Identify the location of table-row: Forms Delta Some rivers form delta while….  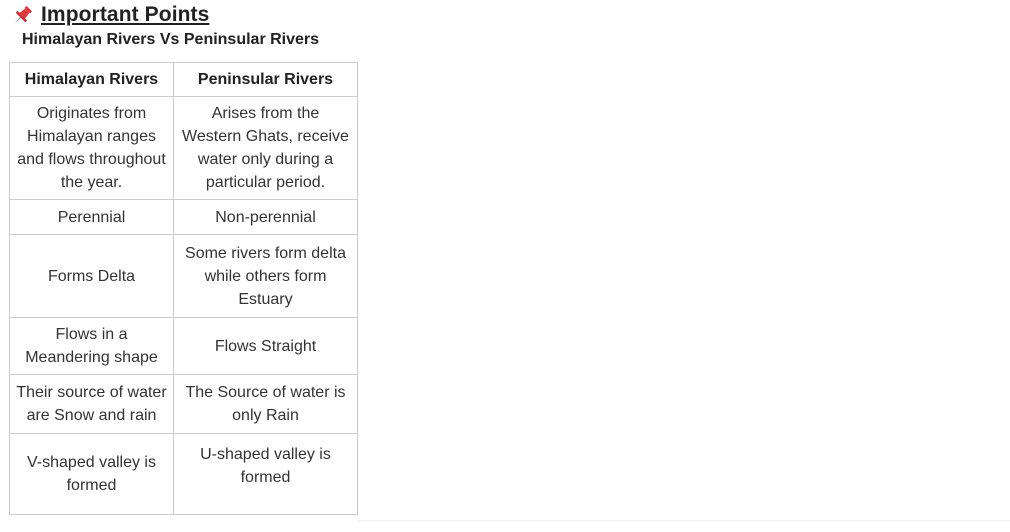
(183, 276).